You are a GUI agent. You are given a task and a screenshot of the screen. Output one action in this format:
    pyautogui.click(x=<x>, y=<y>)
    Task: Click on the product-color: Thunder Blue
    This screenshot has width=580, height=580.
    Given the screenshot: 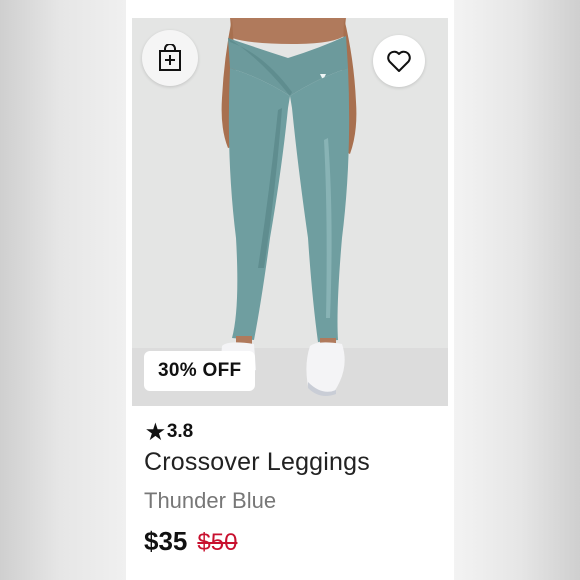 What is the action you would take?
    pyautogui.click(x=210, y=500)
    